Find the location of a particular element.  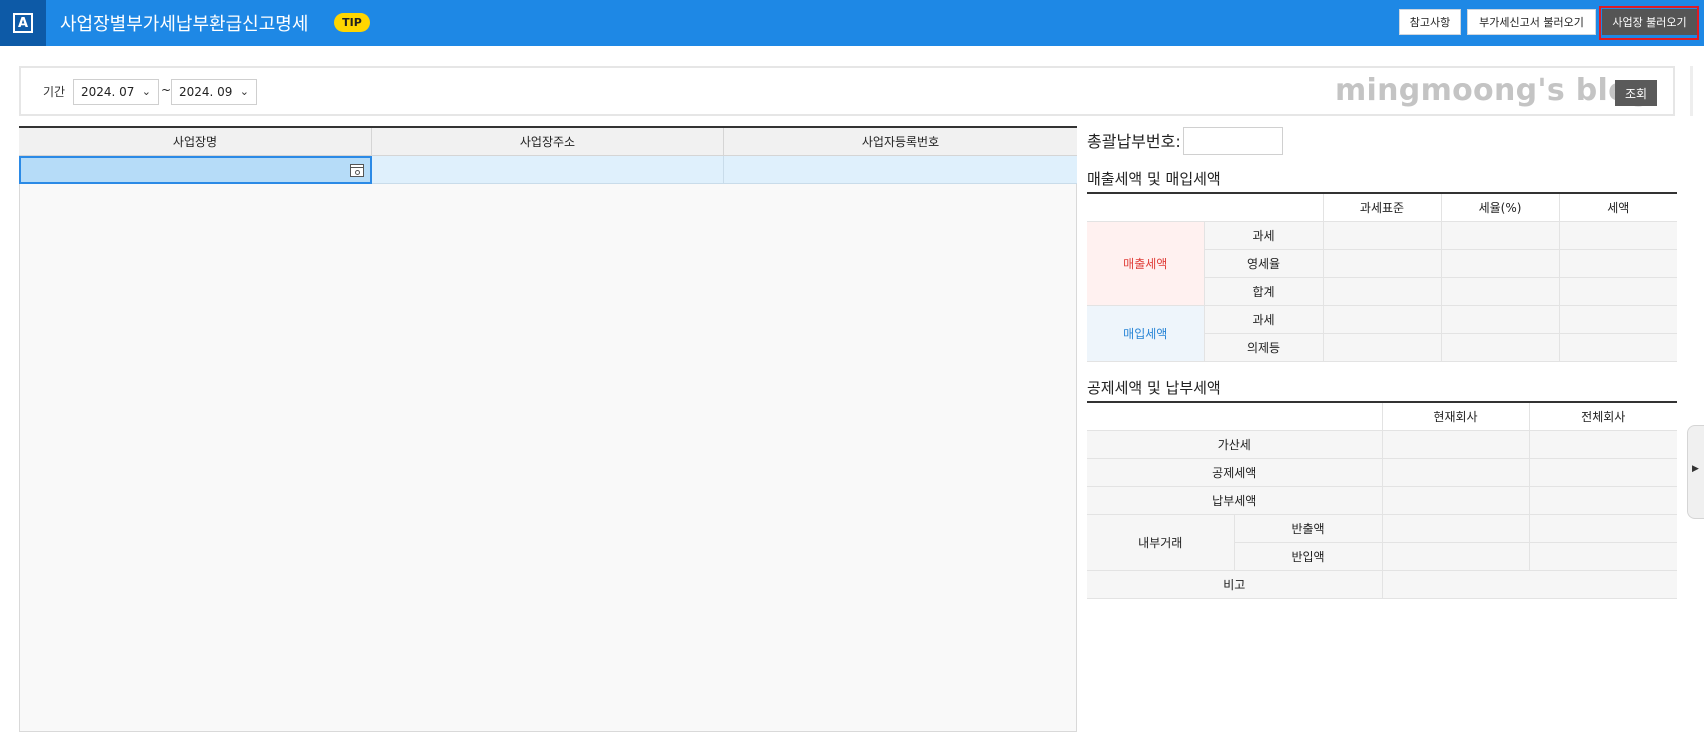

header-current-company: 현재회사 is located at coordinates (1456, 416).